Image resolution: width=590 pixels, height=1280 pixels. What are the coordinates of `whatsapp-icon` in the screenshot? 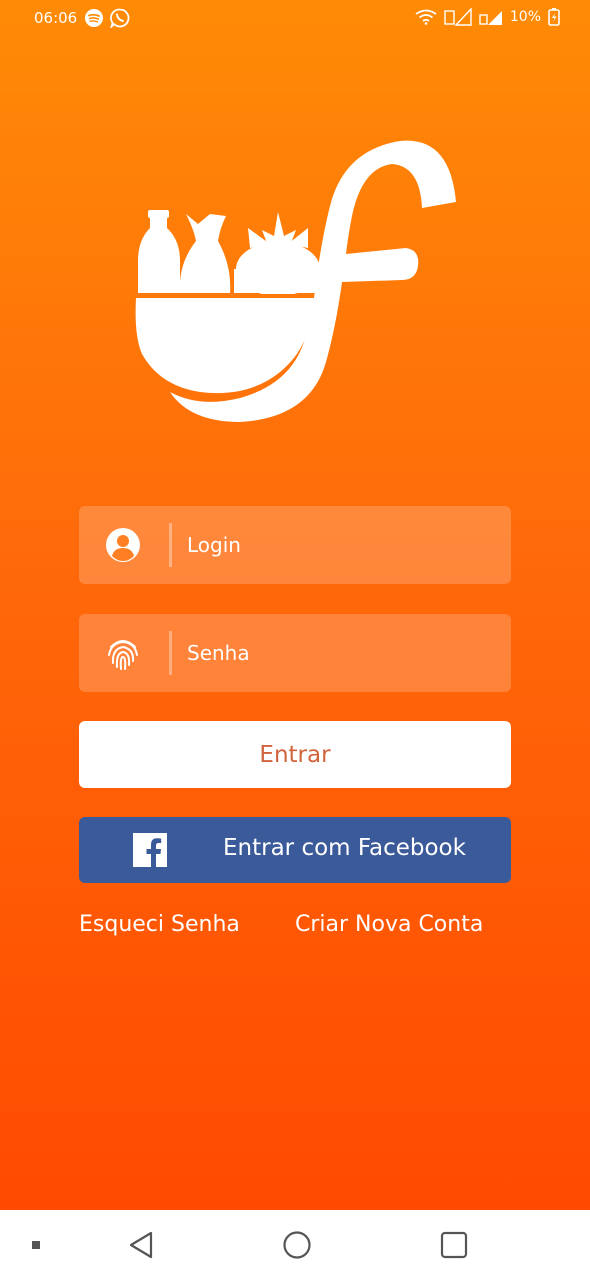 It's located at (120, 18).